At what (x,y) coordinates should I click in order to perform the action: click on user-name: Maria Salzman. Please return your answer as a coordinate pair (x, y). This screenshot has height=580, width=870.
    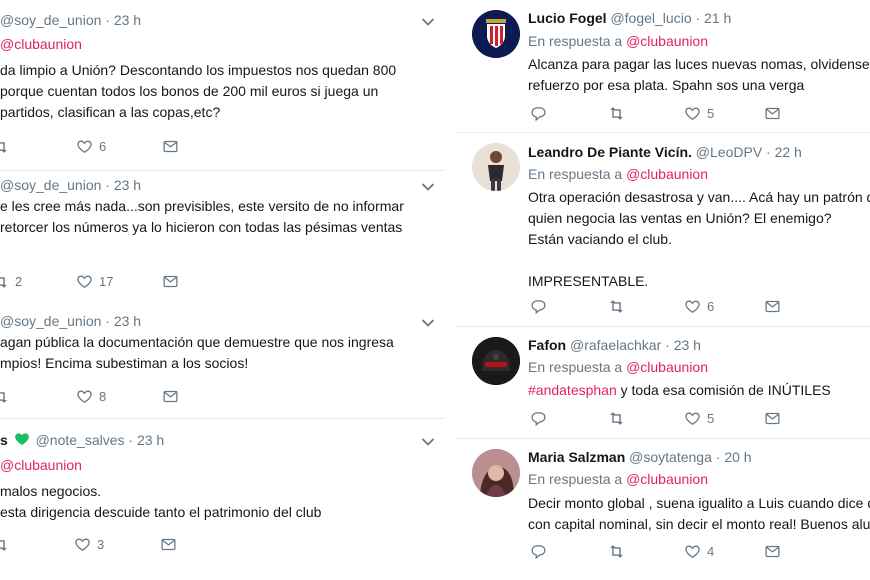
    Looking at the image, I should click on (576, 457).